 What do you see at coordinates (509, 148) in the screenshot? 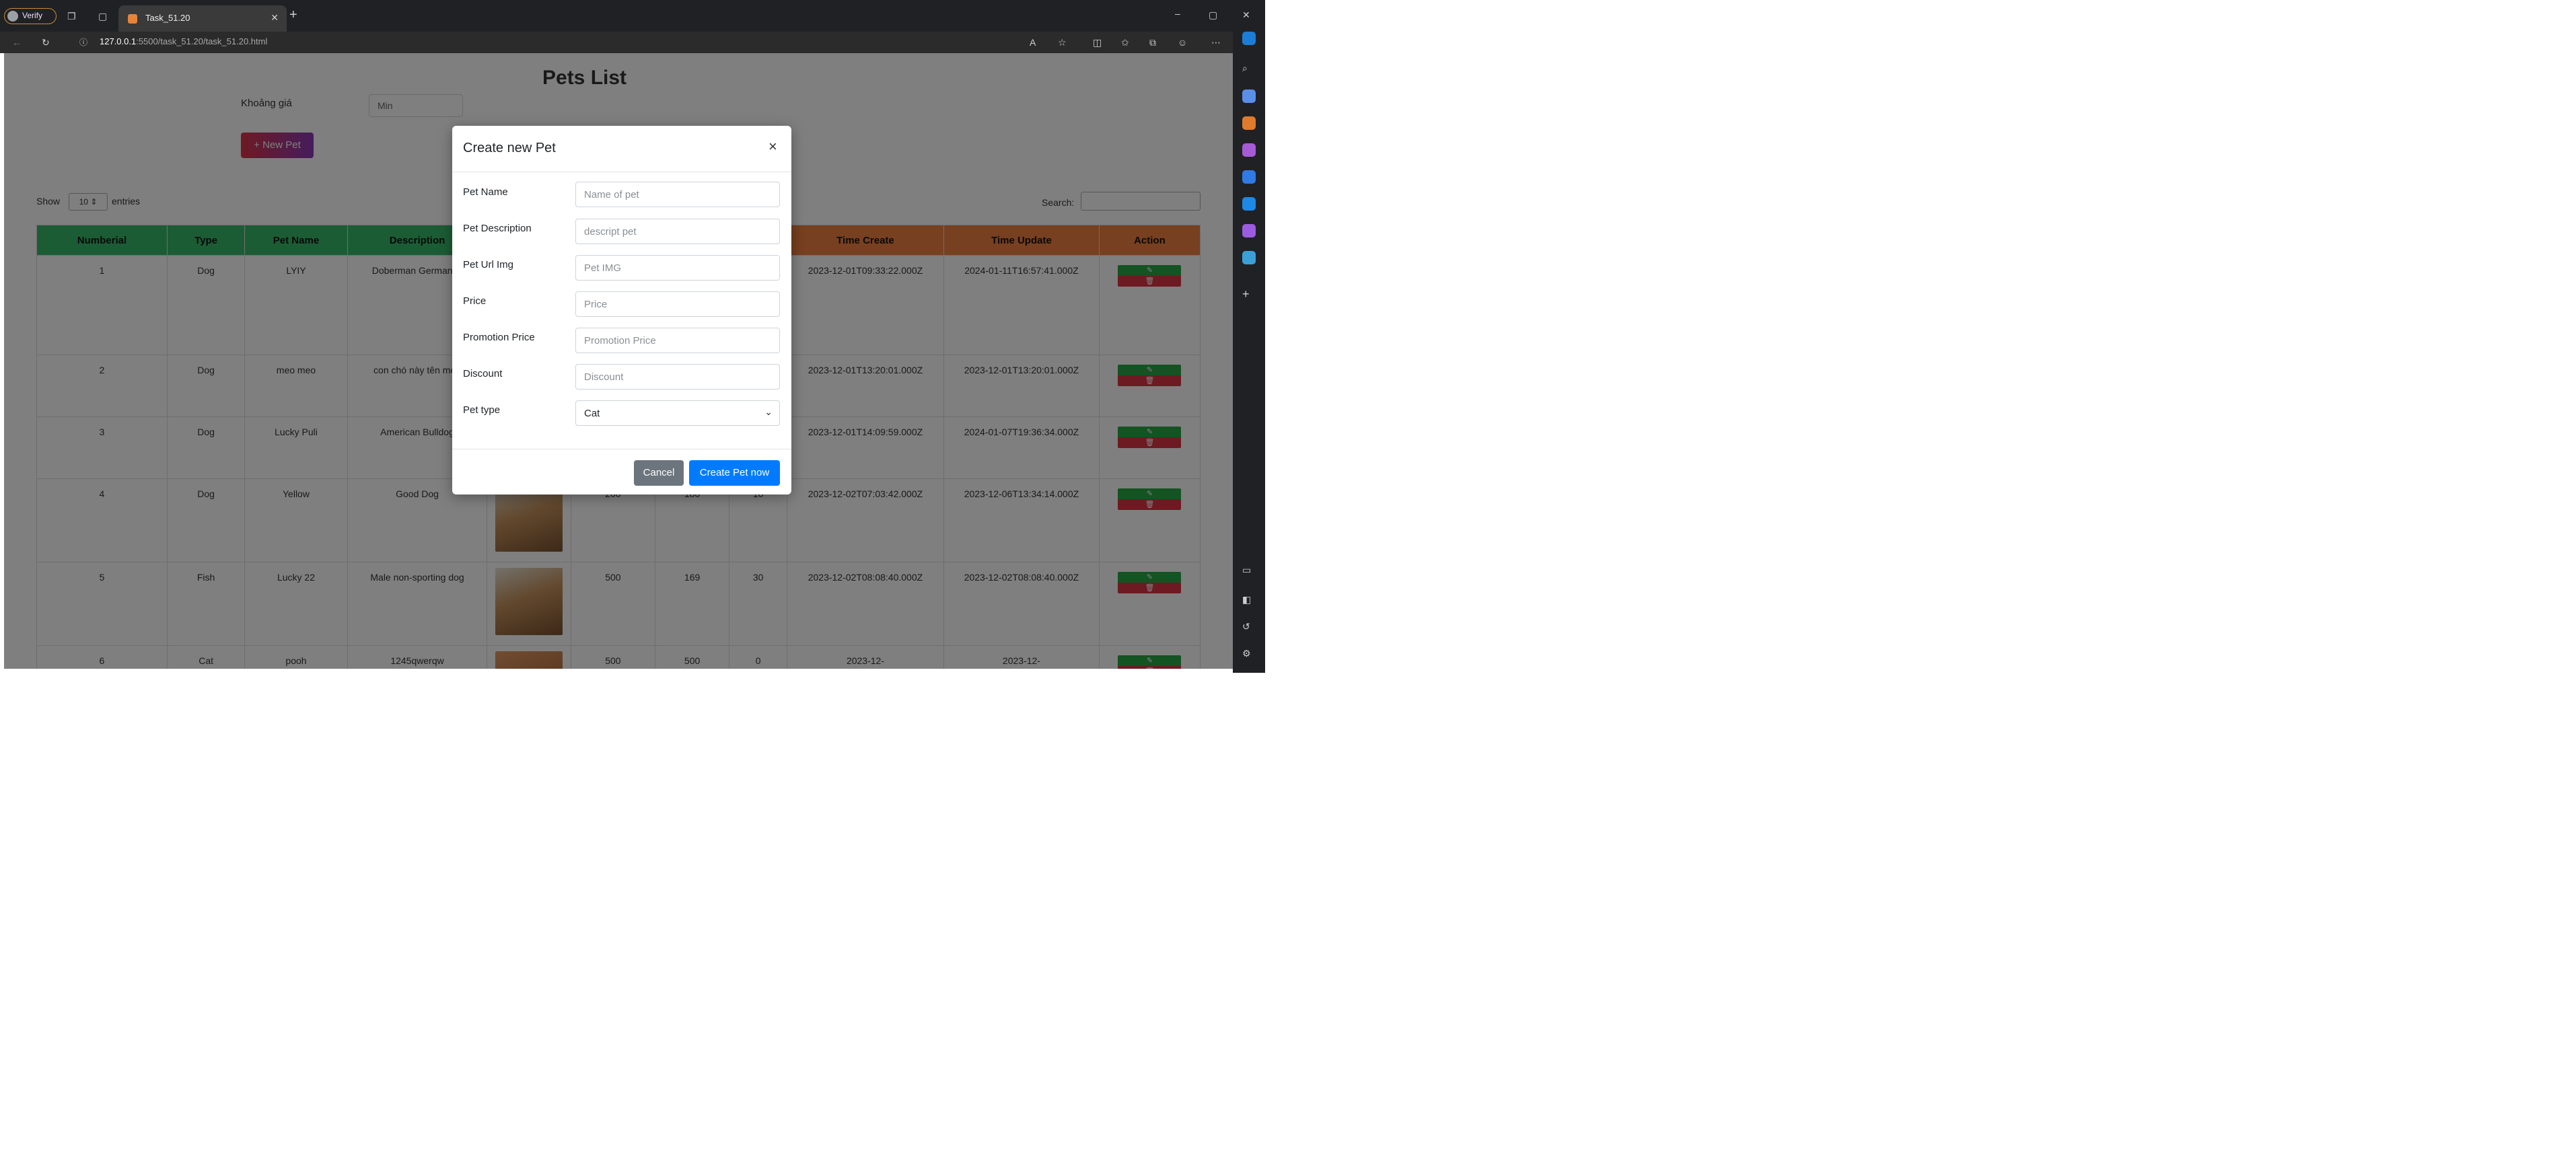
I see `modal-title: Create new Pet` at bounding box center [509, 148].